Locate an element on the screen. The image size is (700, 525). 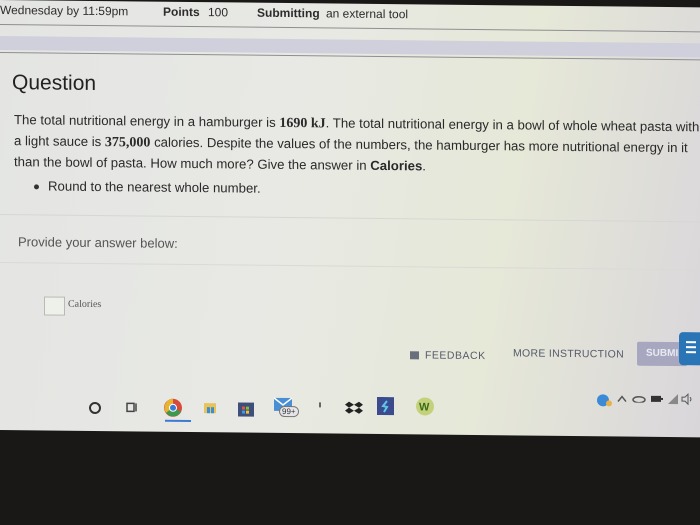
microsoft-store-icon is located at coordinates (246, 407).